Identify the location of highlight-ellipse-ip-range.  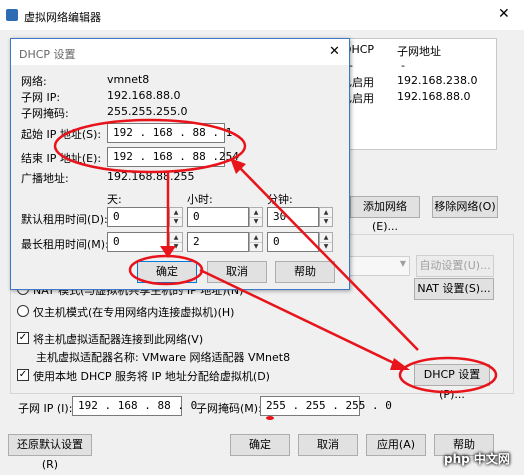
(150, 146).